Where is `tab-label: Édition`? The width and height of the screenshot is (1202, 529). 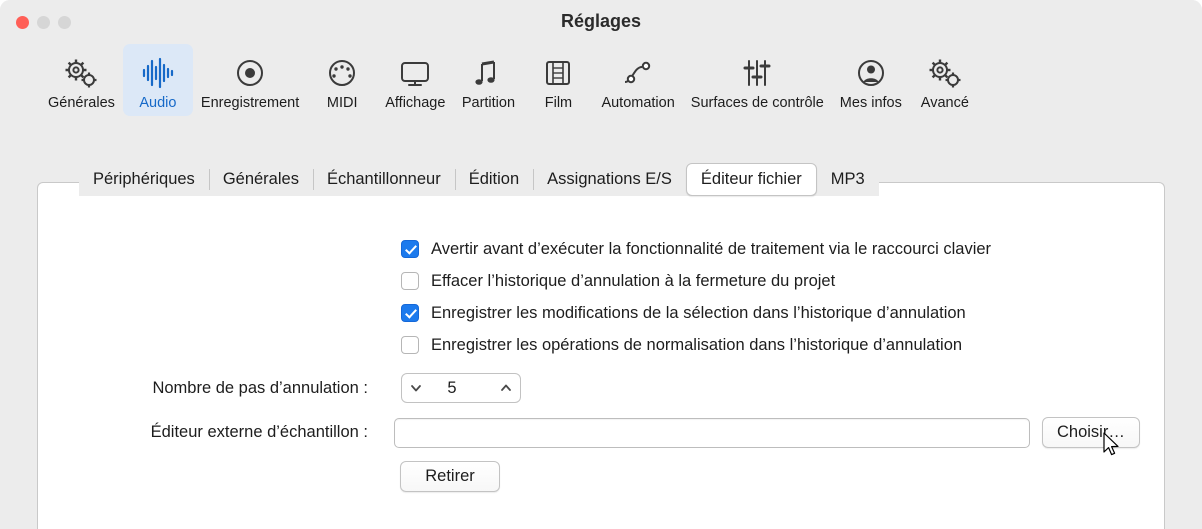
tab-label: Édition is located at coordinates (494, 179).